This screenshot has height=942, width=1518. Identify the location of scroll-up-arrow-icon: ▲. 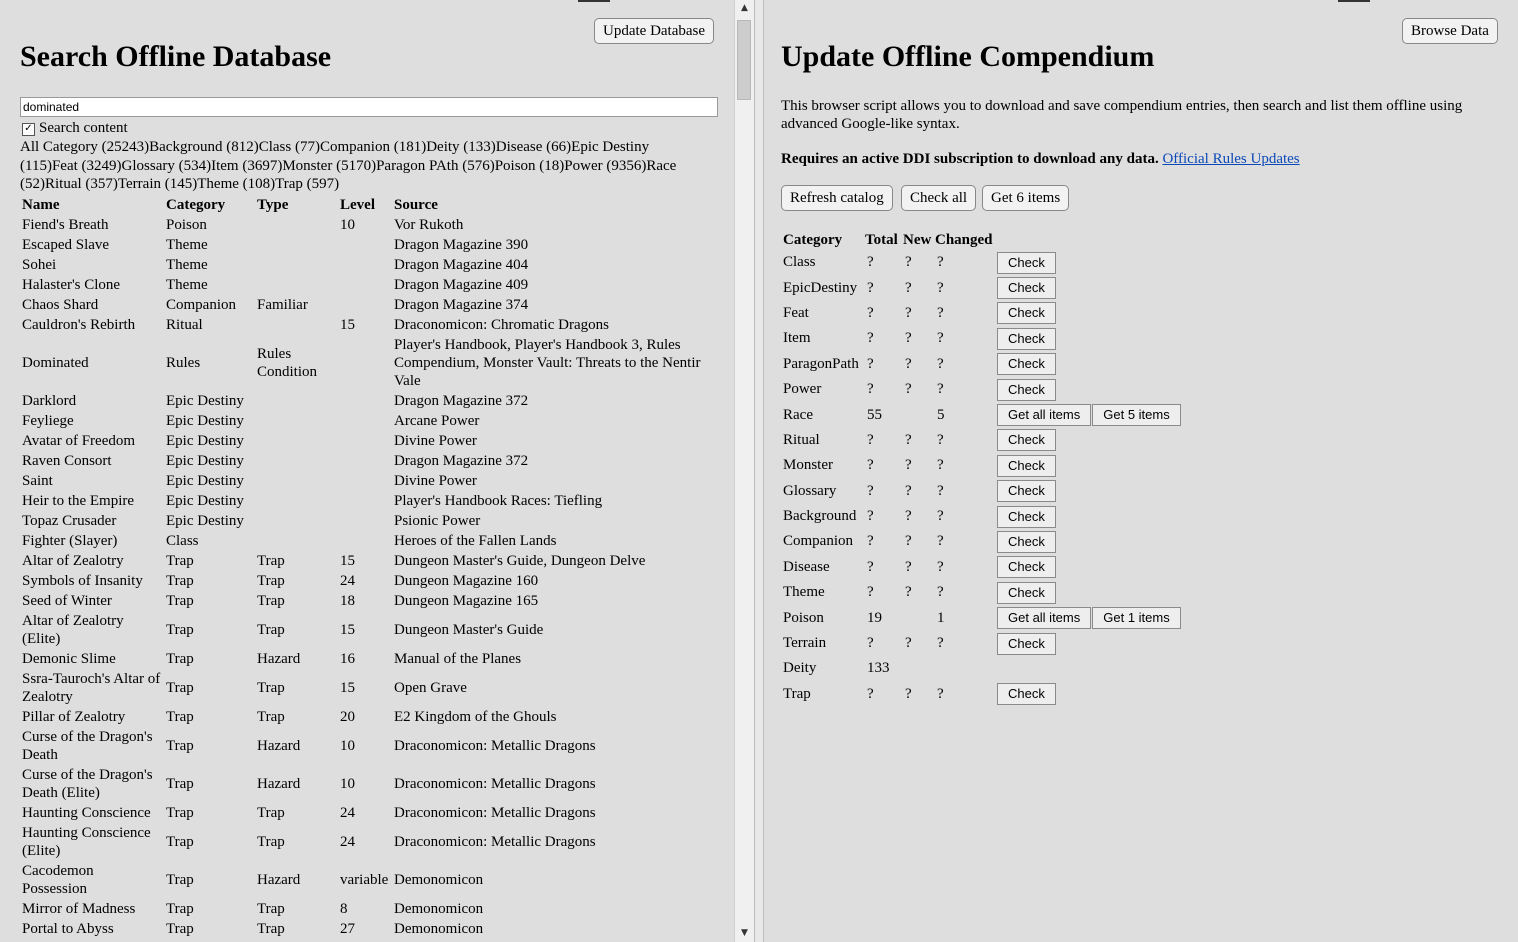
(744, 8).